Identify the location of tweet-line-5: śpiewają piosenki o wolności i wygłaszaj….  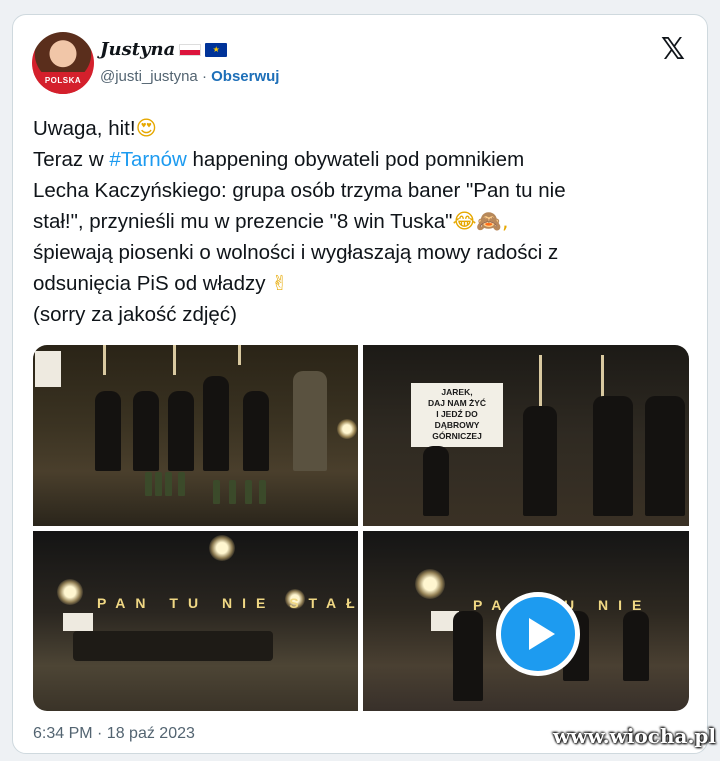
(296, 252).